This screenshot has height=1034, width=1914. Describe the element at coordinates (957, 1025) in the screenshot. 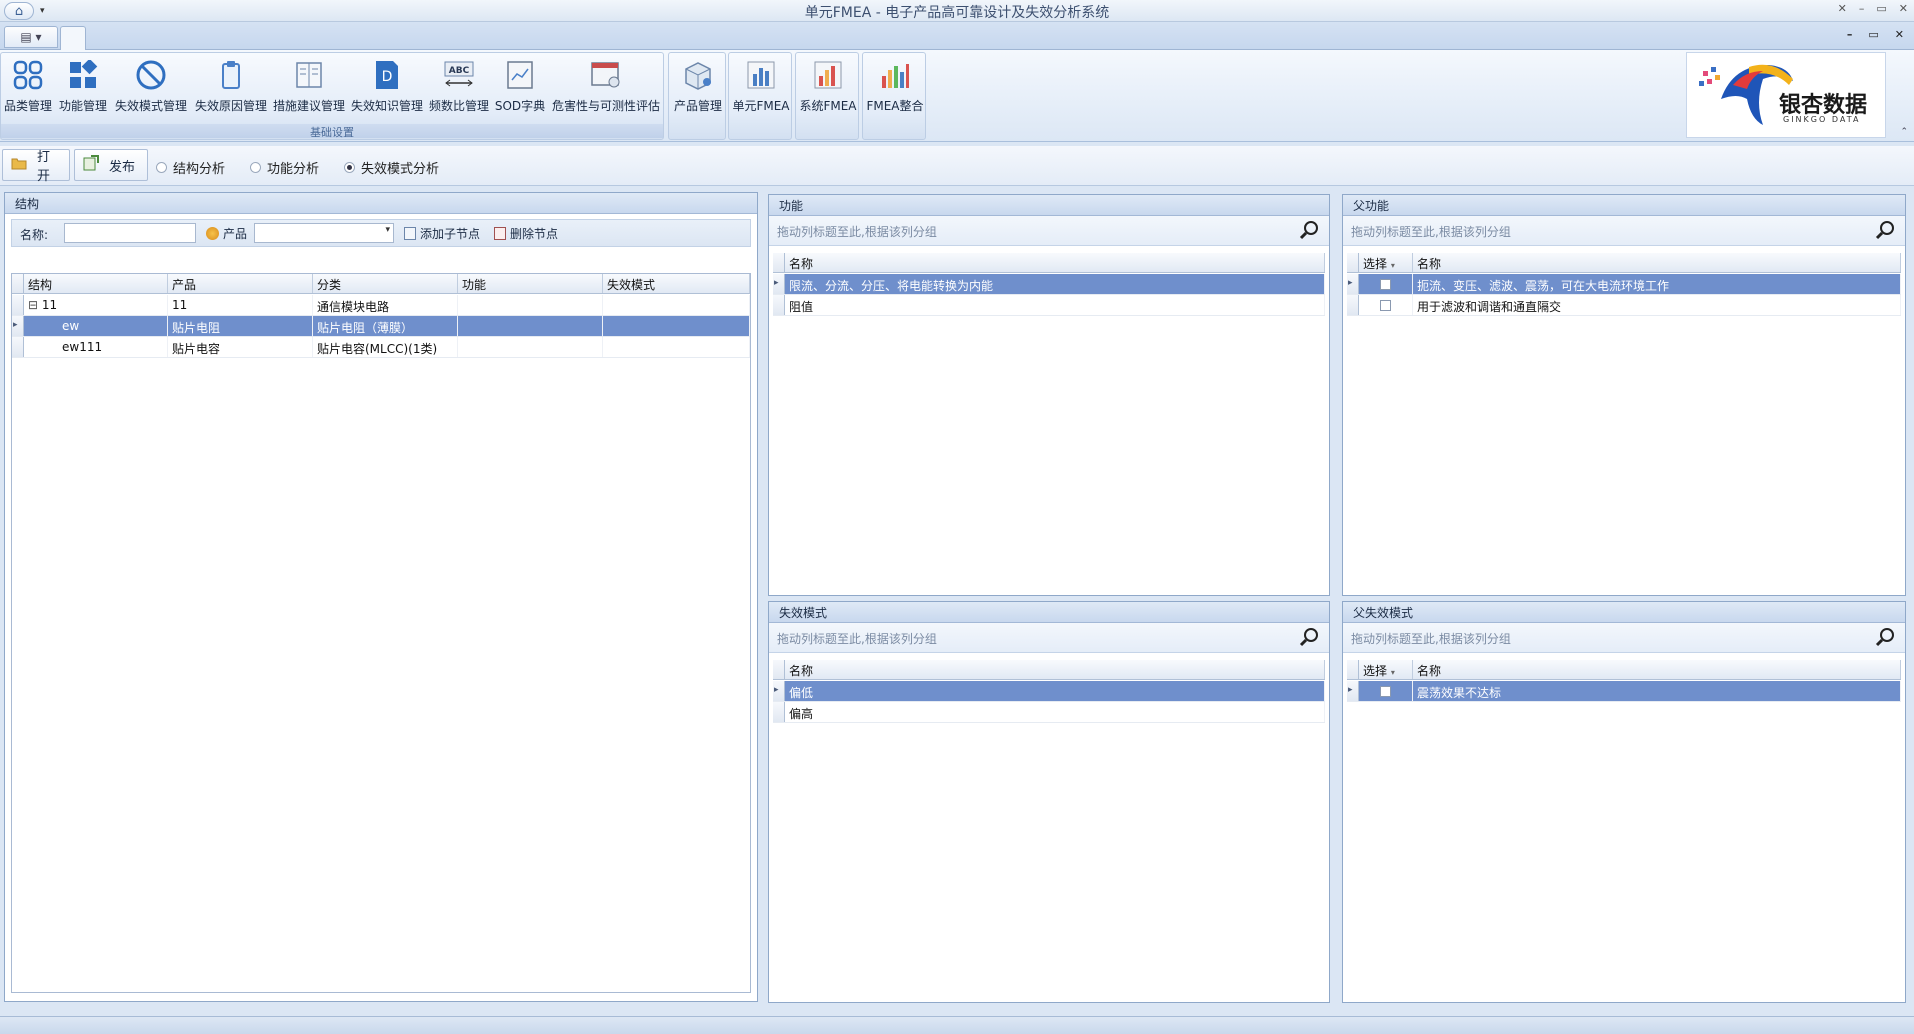

I see `status-bar` at that location.